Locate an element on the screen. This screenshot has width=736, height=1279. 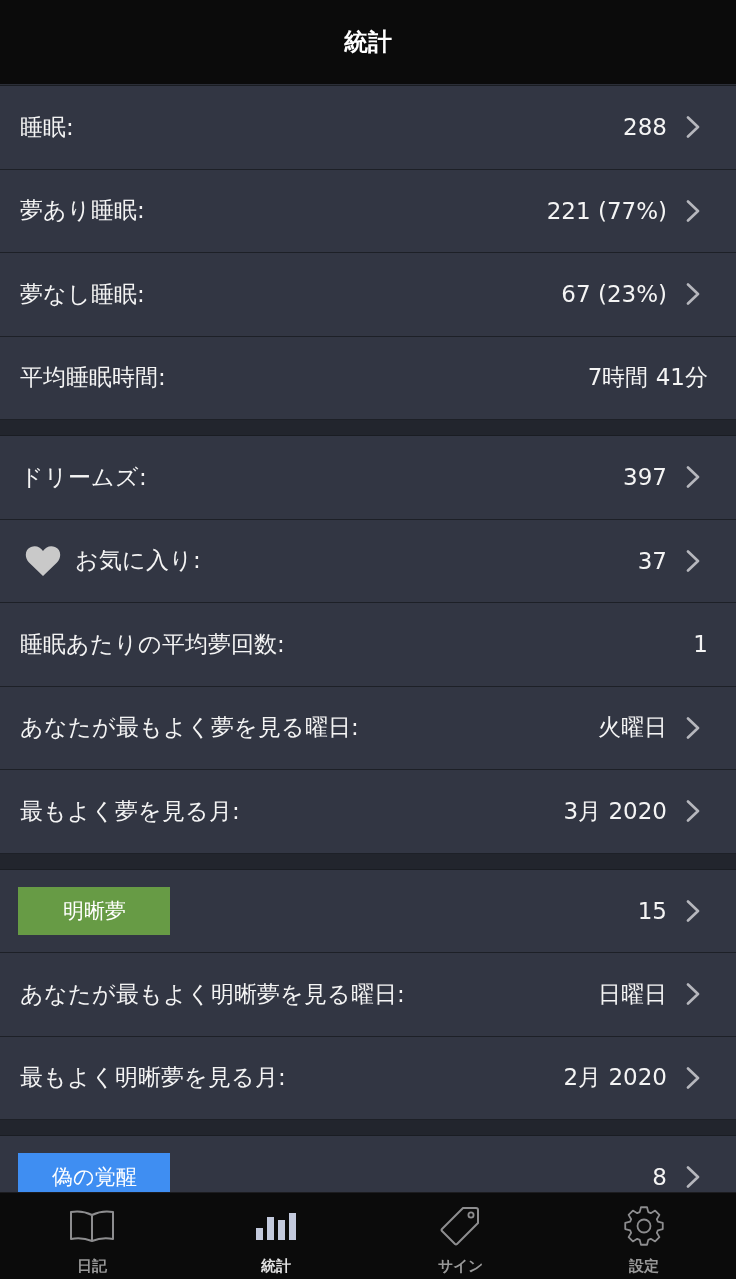
stat-row: 睡眠: 288 is located at coordinates (368, 128).